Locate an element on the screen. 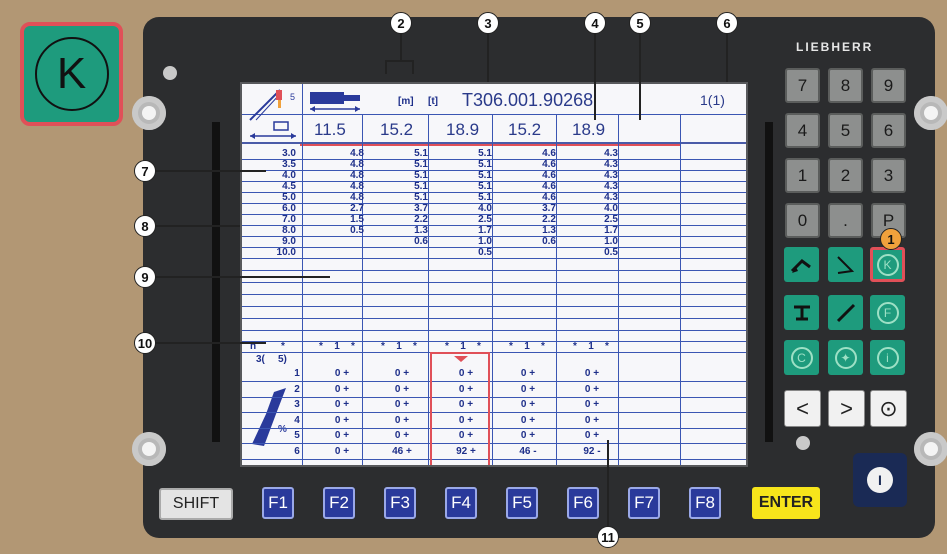 Image resolution: width=947 pixels, height=554 pixels. crane-boom-icon: 5 is located at coordinates (272, 114).